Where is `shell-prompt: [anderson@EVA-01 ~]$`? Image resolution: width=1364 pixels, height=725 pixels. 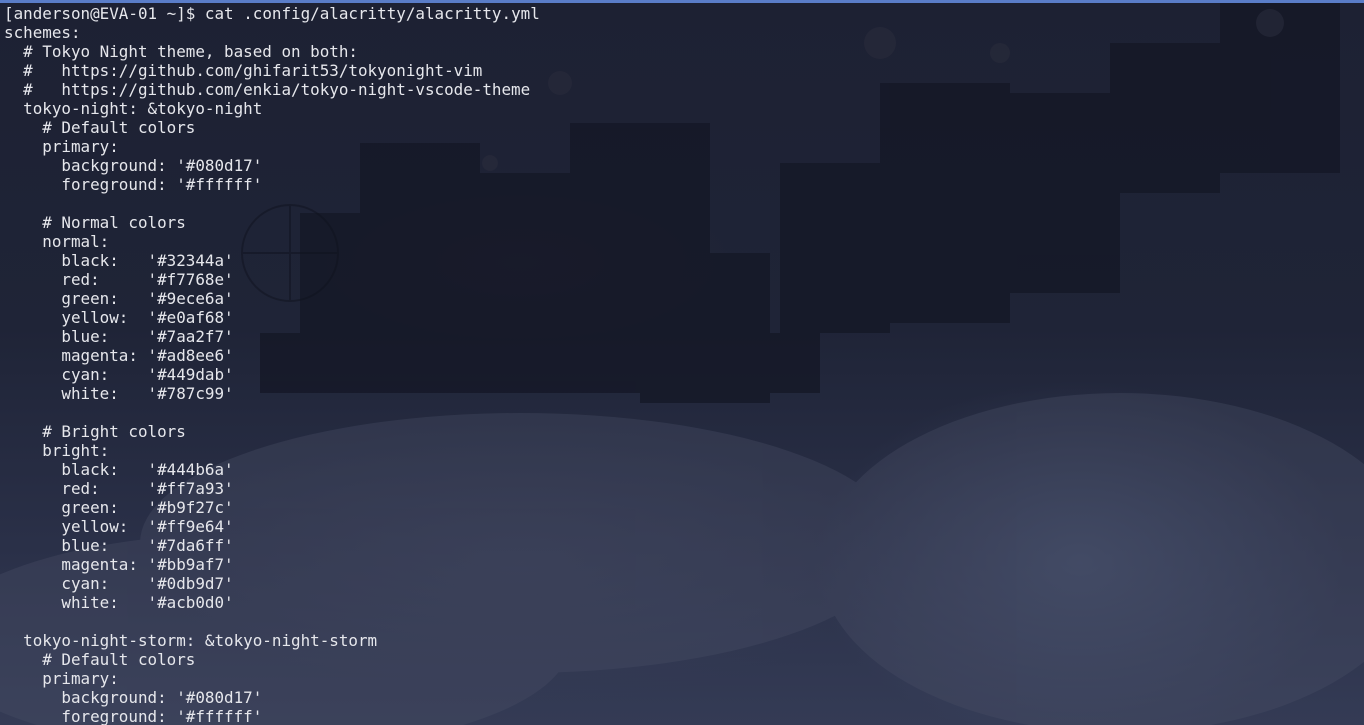 shell-prompt: [anderson@EVA-01 ~]$ is located at coordinates (104, 13).